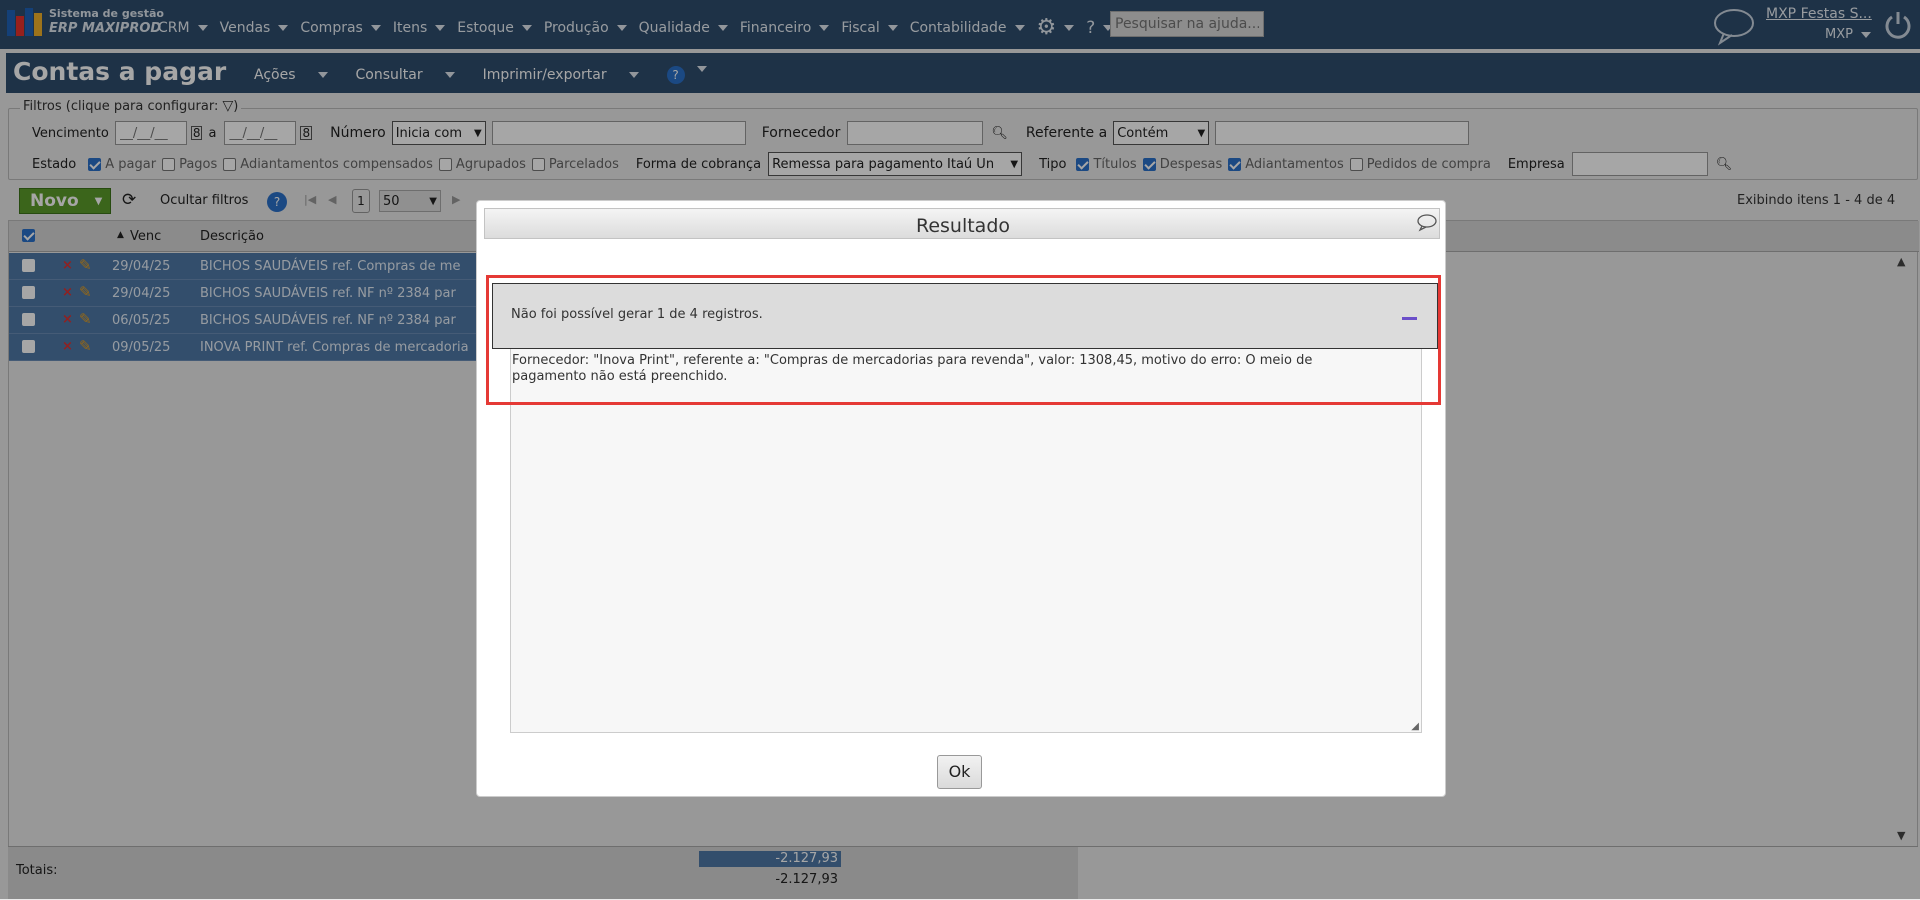 Image resolution: width=1920 pixels, height=900 pixels. Describe the element at coordinates (637, 314) in the screenshot. I see `error-summary-text: Não foi possível gerar 1 de 4 registros.` at that location.